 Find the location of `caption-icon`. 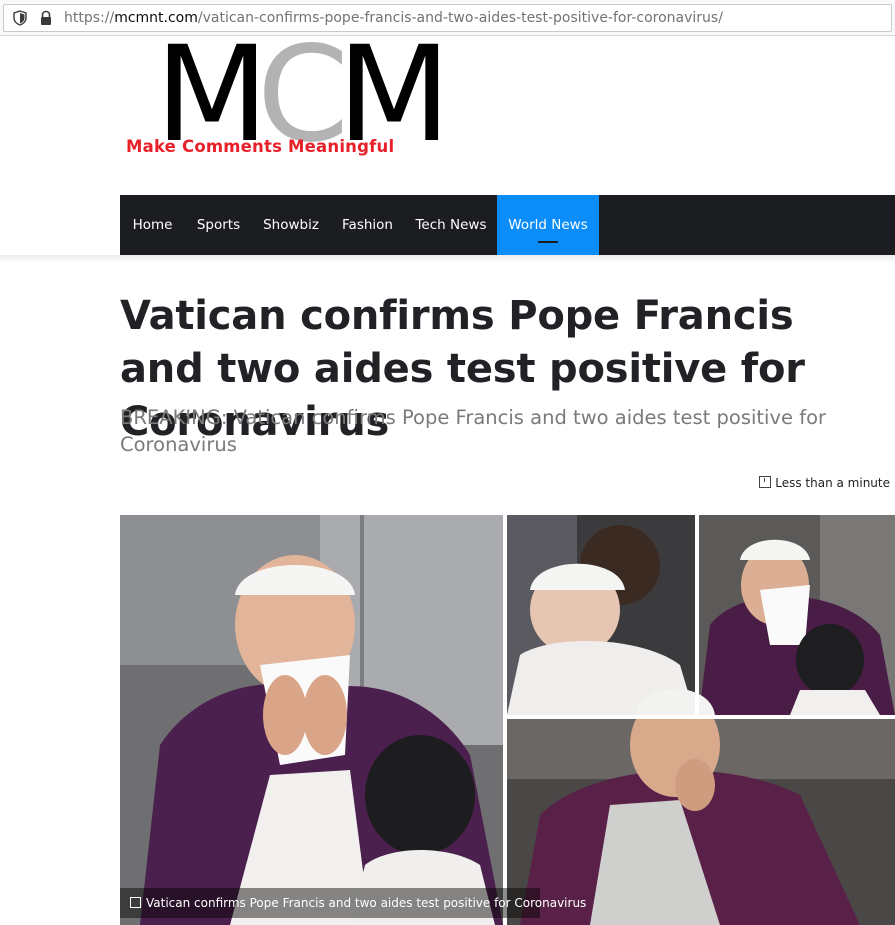

caption-icon is located at coordinates (135, 902).